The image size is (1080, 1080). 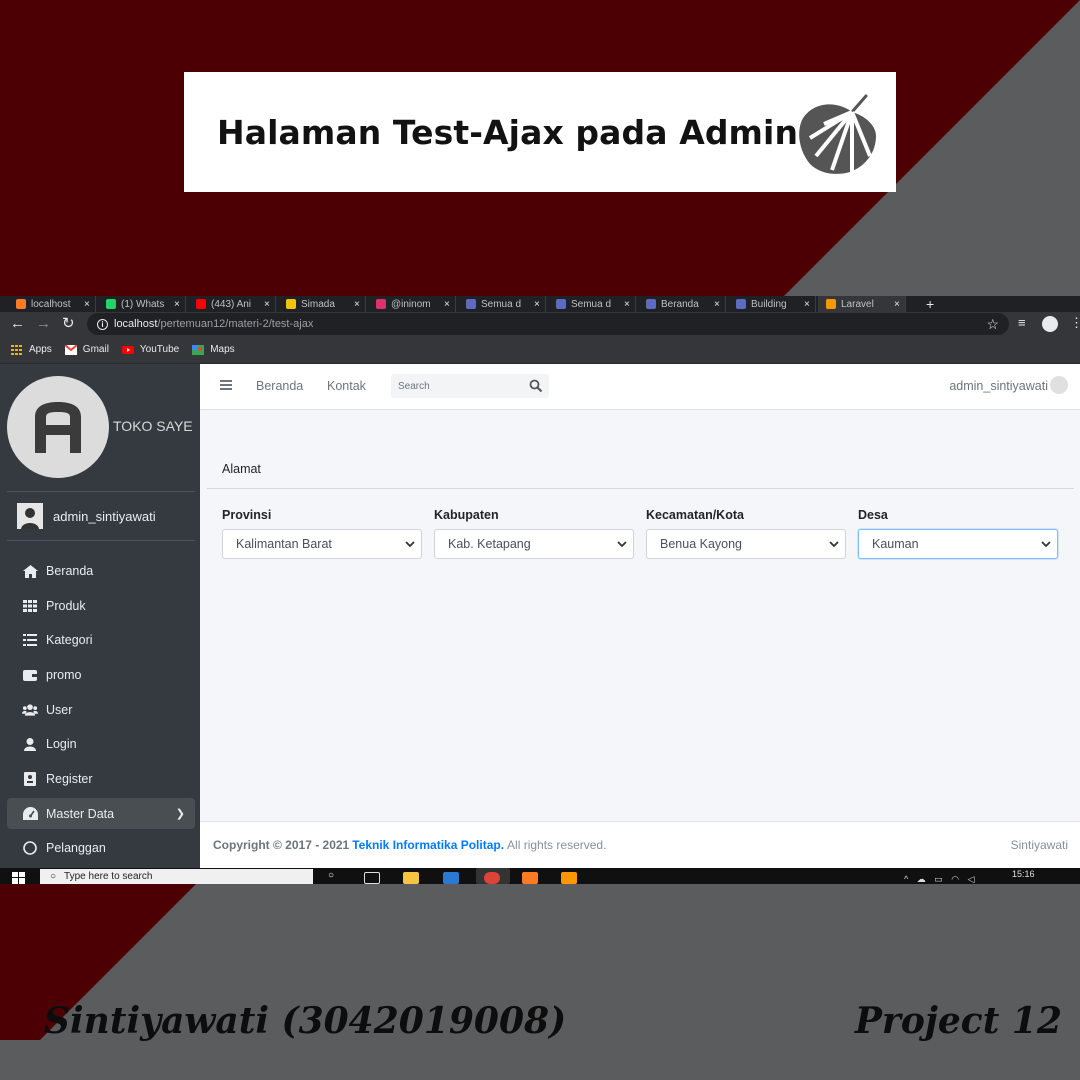 What do you see at coordinates (102, 428) in the screenshot?
I see `brand-link: TOKO SAYE` at bounding box center [102, 428].